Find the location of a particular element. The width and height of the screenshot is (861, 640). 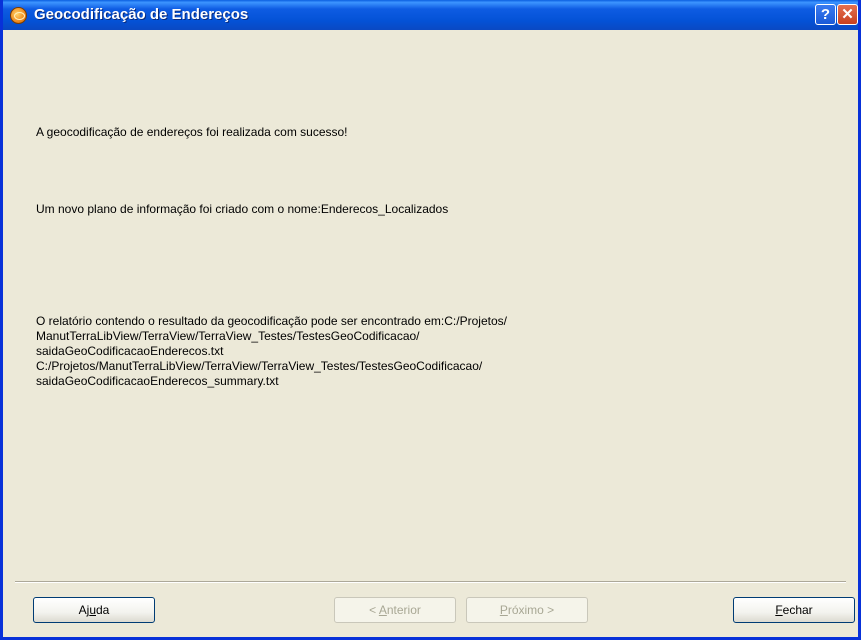

btn-label-post: róximo > is located at coordinates (531, 610).